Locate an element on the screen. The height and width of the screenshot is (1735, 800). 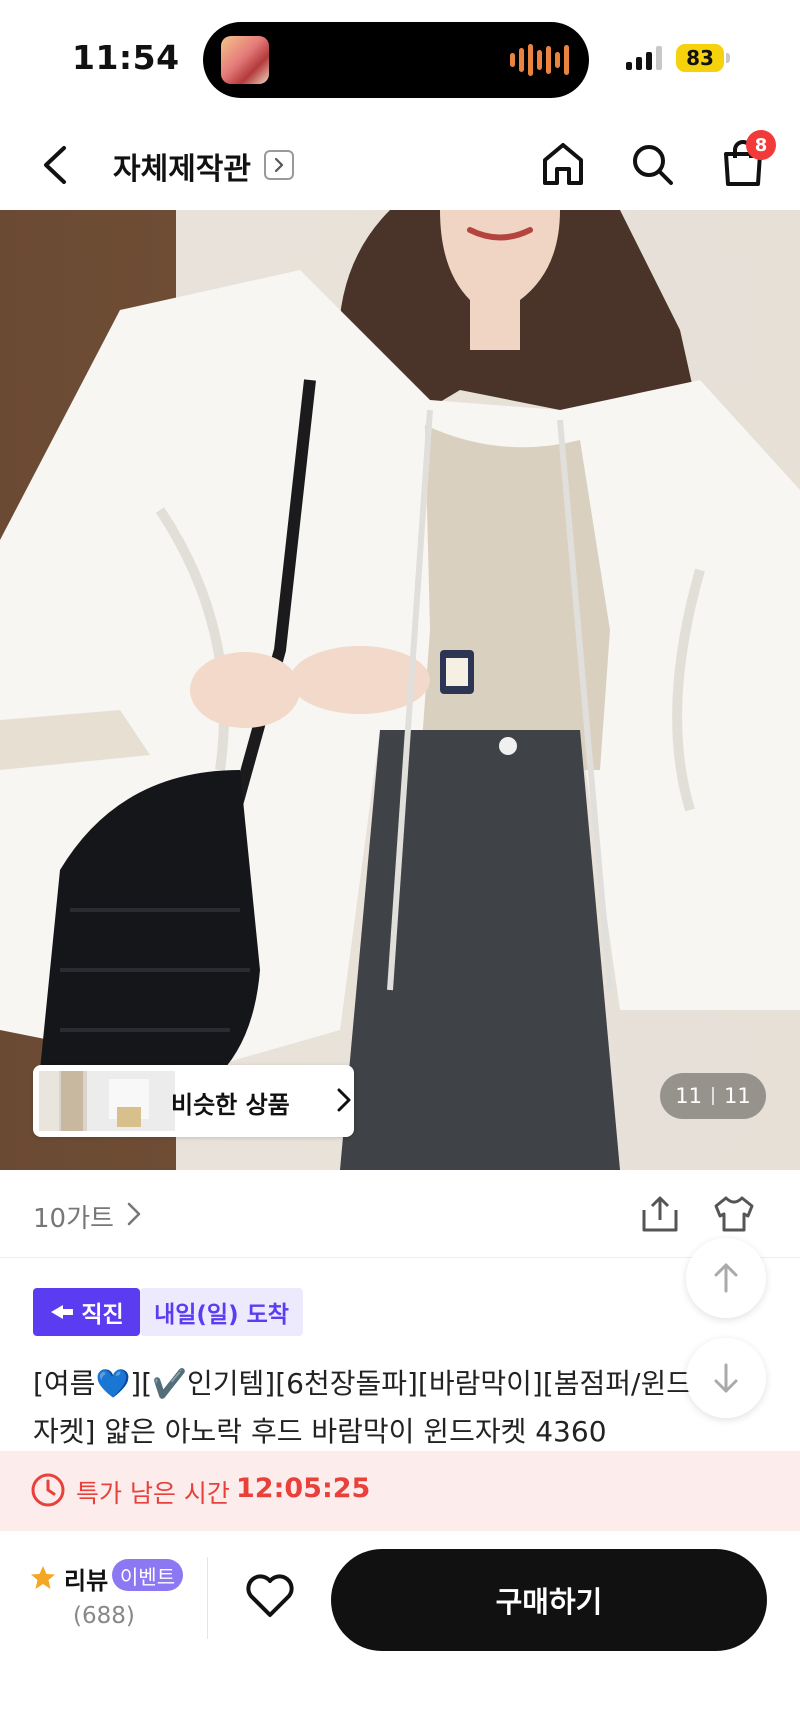
similar-products-thumbnail is located at coordinates (107, 1101).